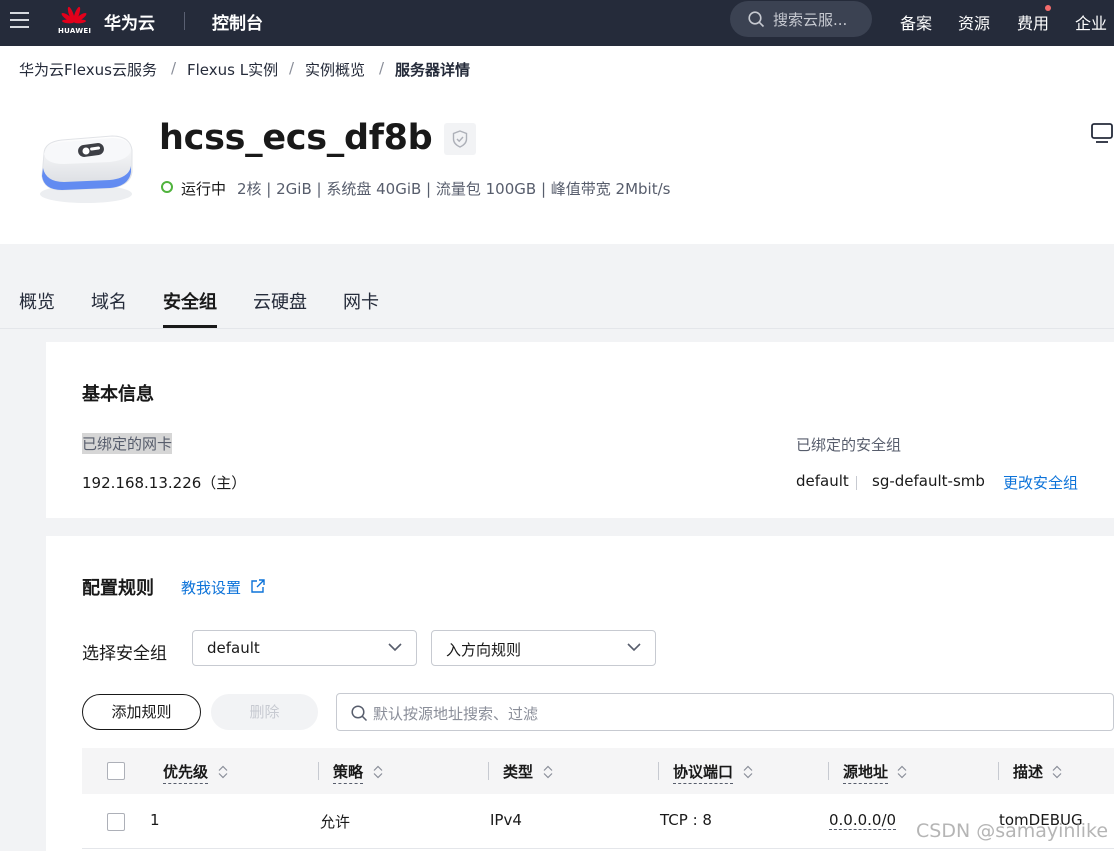 This screenshot has height=851, width=1114. What do you see at coordinates (335, 822) in the screenshot?
I see `cell-policy: 允许` at bounding box center [335, 822].